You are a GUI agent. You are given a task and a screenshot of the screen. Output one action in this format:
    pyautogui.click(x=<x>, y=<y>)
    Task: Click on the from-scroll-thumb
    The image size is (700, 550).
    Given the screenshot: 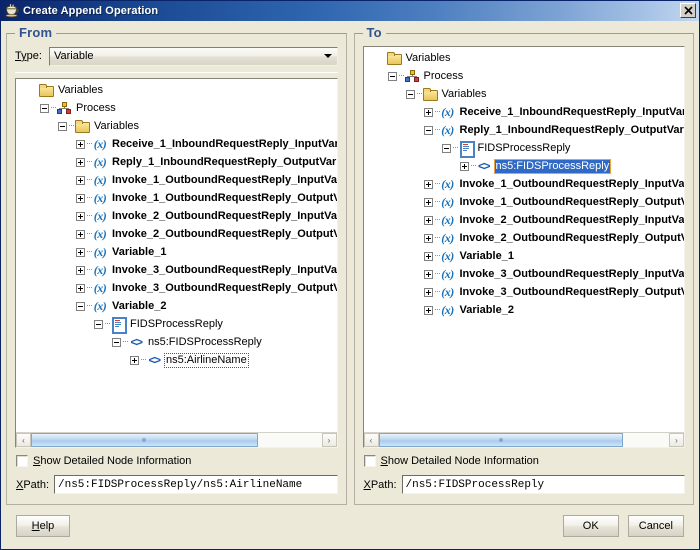 What is the action you would take?
    pyautogui.click(x=144, y=440)
    